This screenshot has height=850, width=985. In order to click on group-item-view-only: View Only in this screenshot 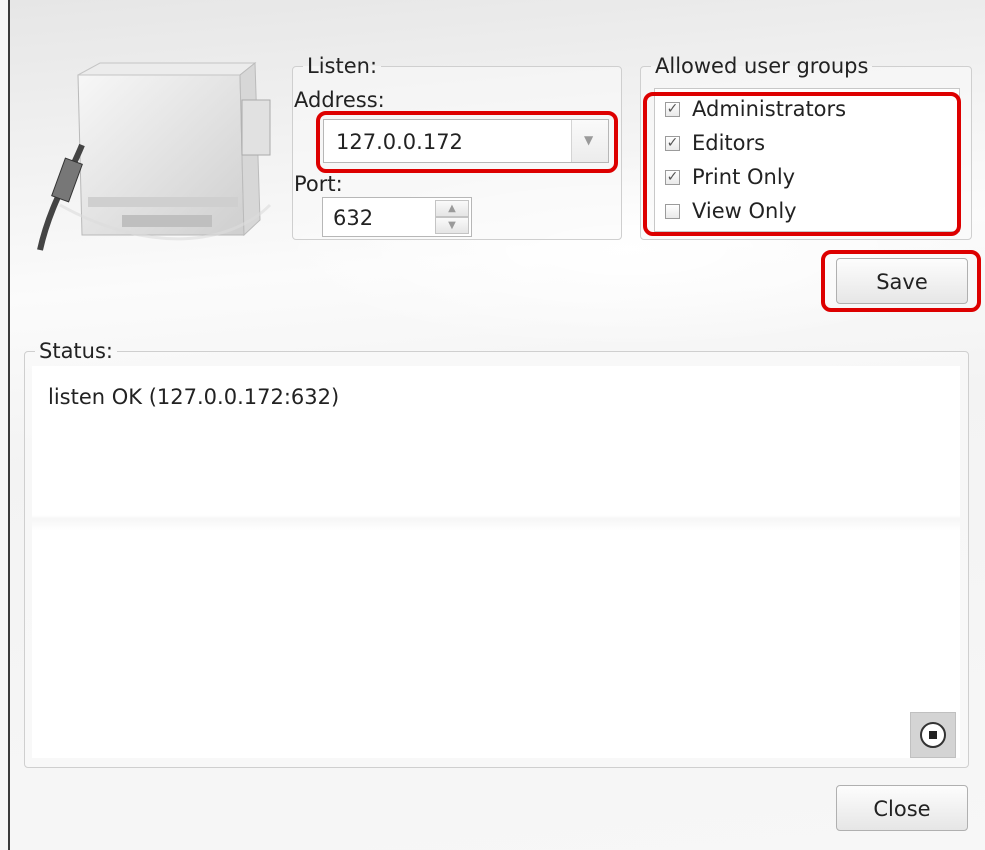, I will do `click(731, 211)`.